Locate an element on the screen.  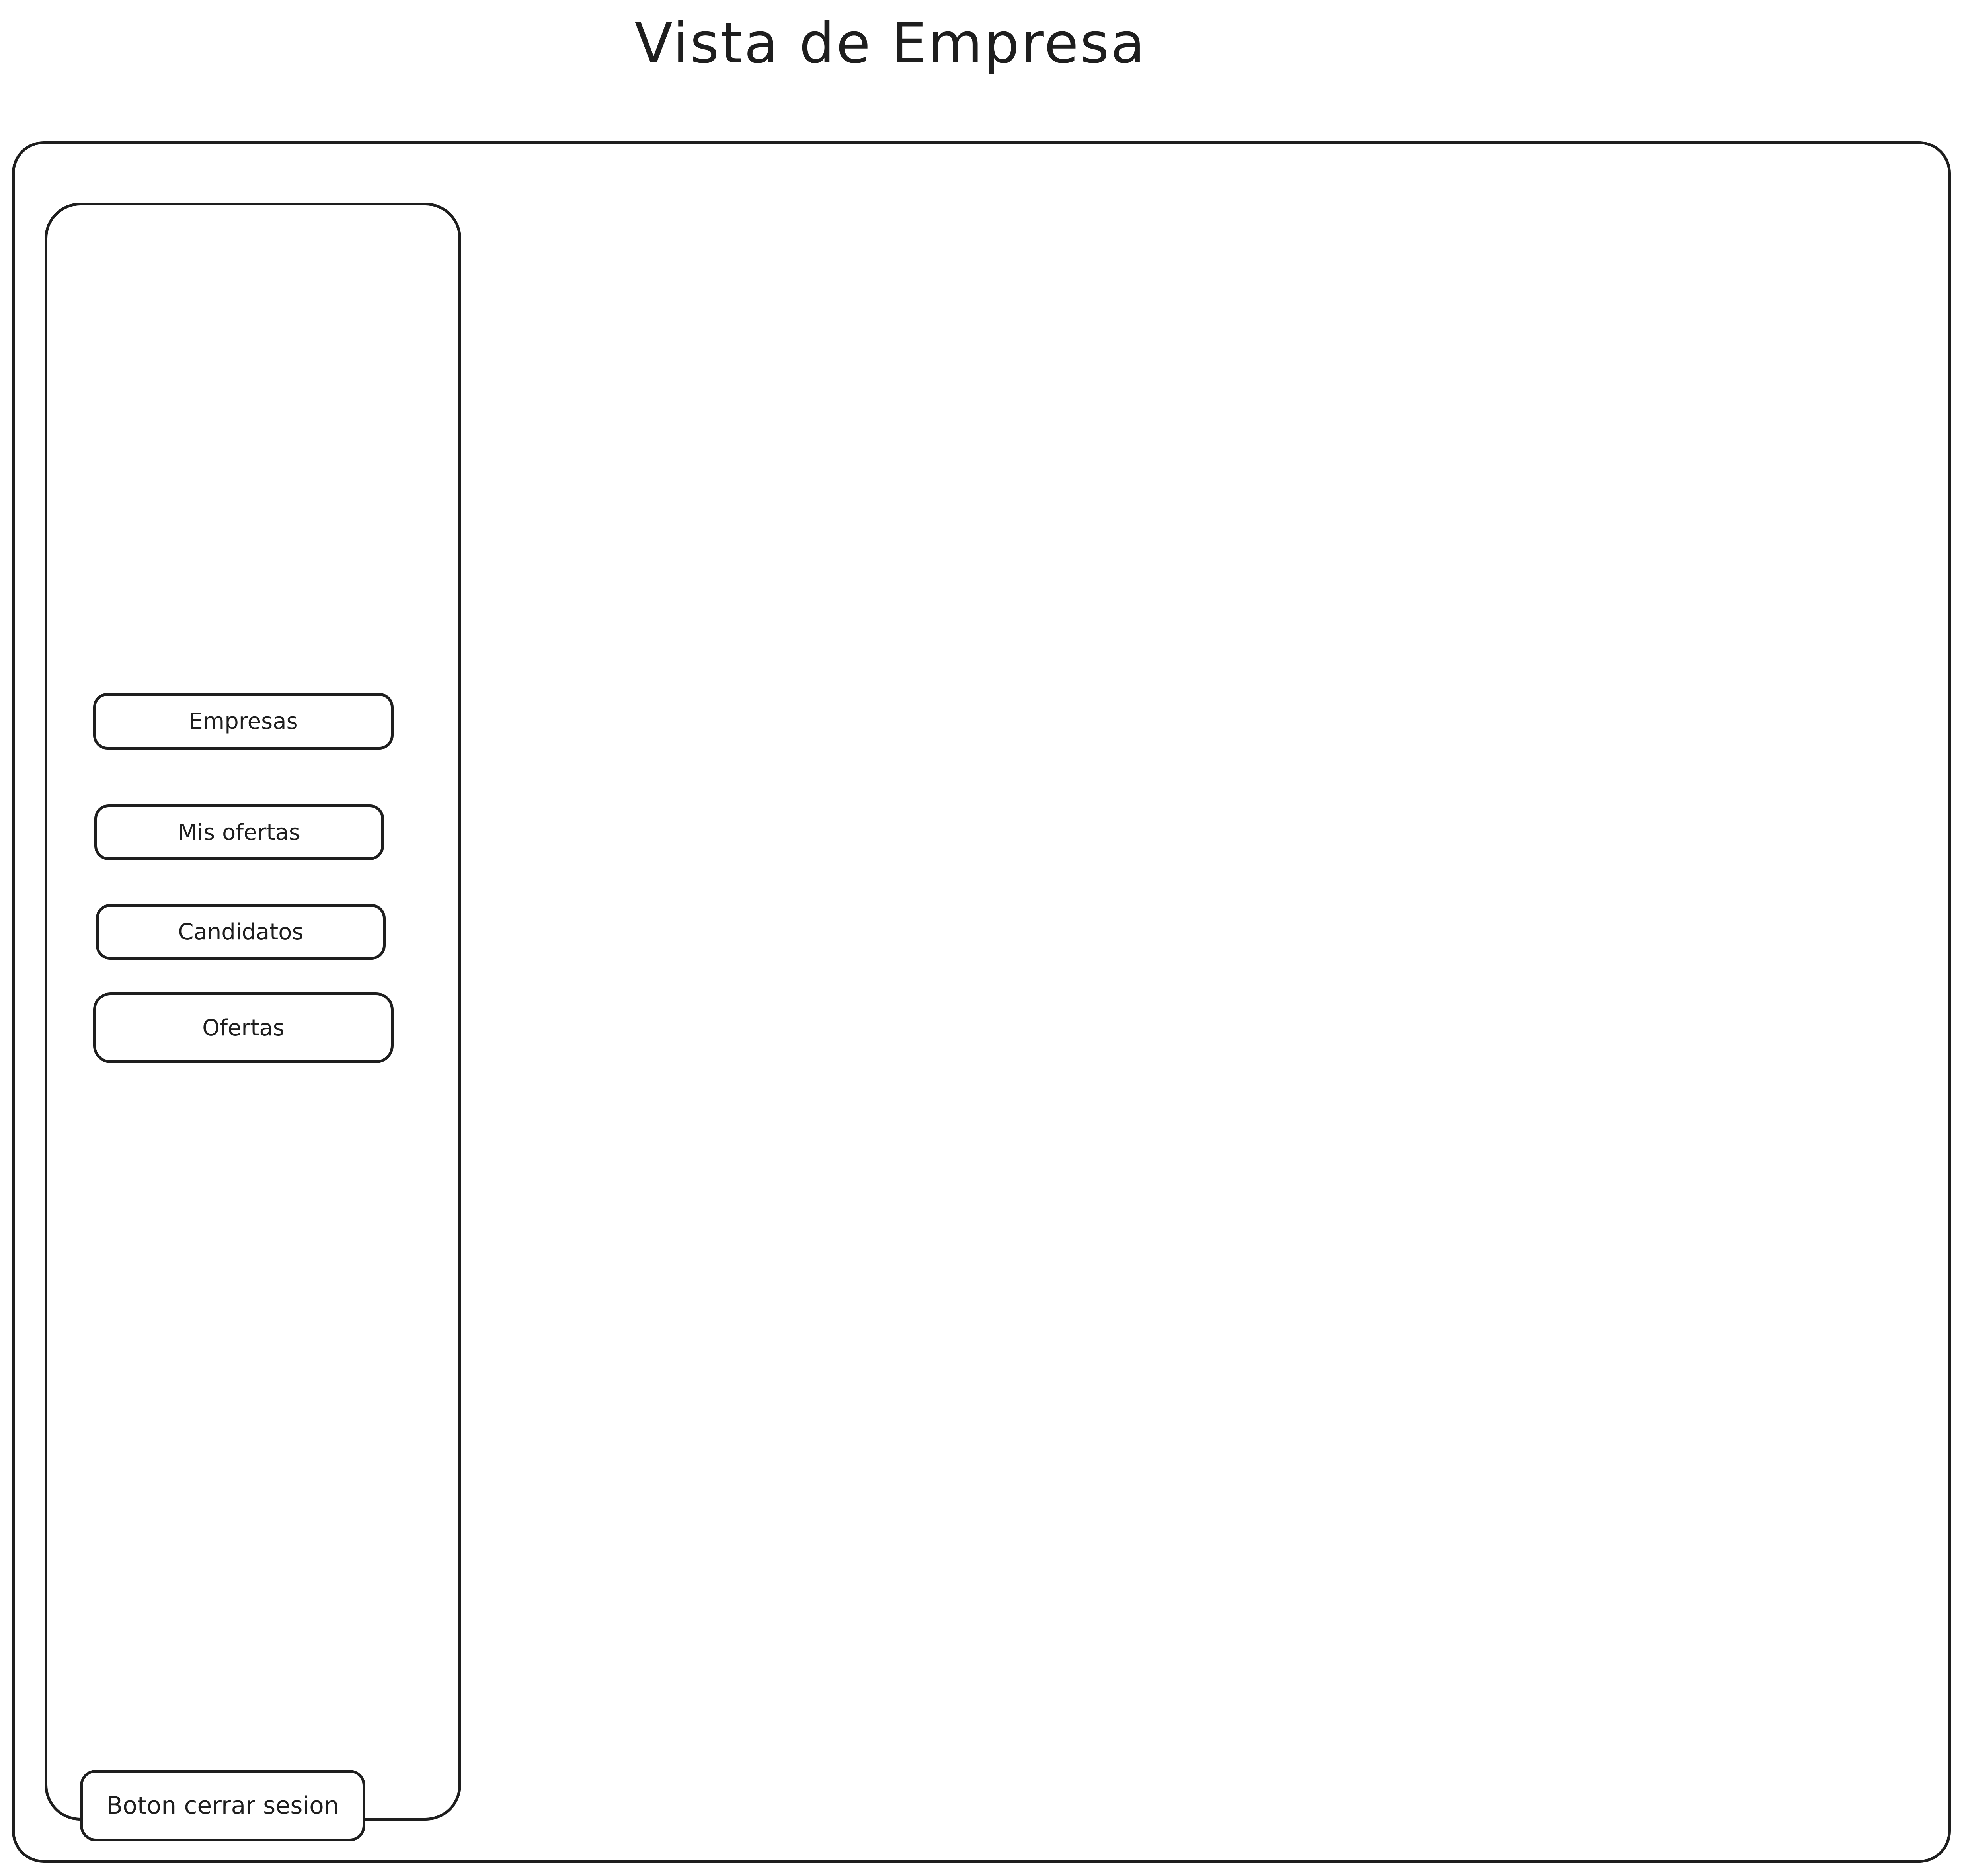
logout-button-label: Boton cerrar sesion is located at coordinates (223, 1805).